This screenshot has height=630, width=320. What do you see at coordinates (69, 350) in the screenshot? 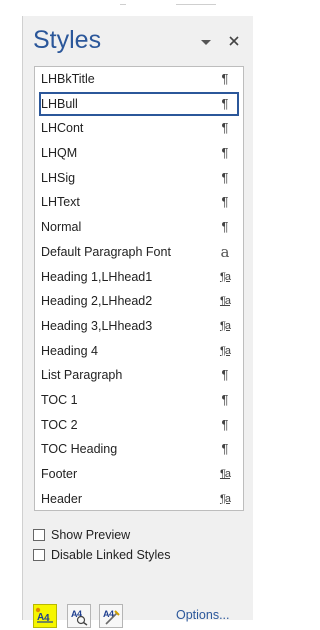
I see `style-name: Heading 4` at bounding box center [69, 350].